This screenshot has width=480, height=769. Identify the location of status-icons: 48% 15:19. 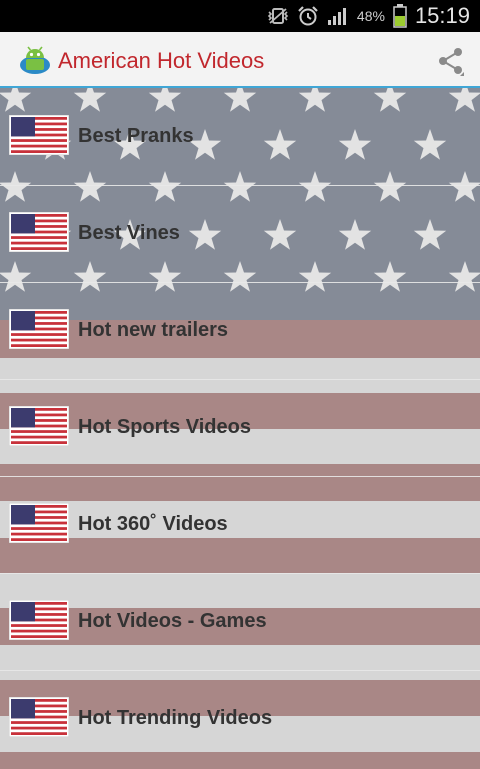
(368, 16).